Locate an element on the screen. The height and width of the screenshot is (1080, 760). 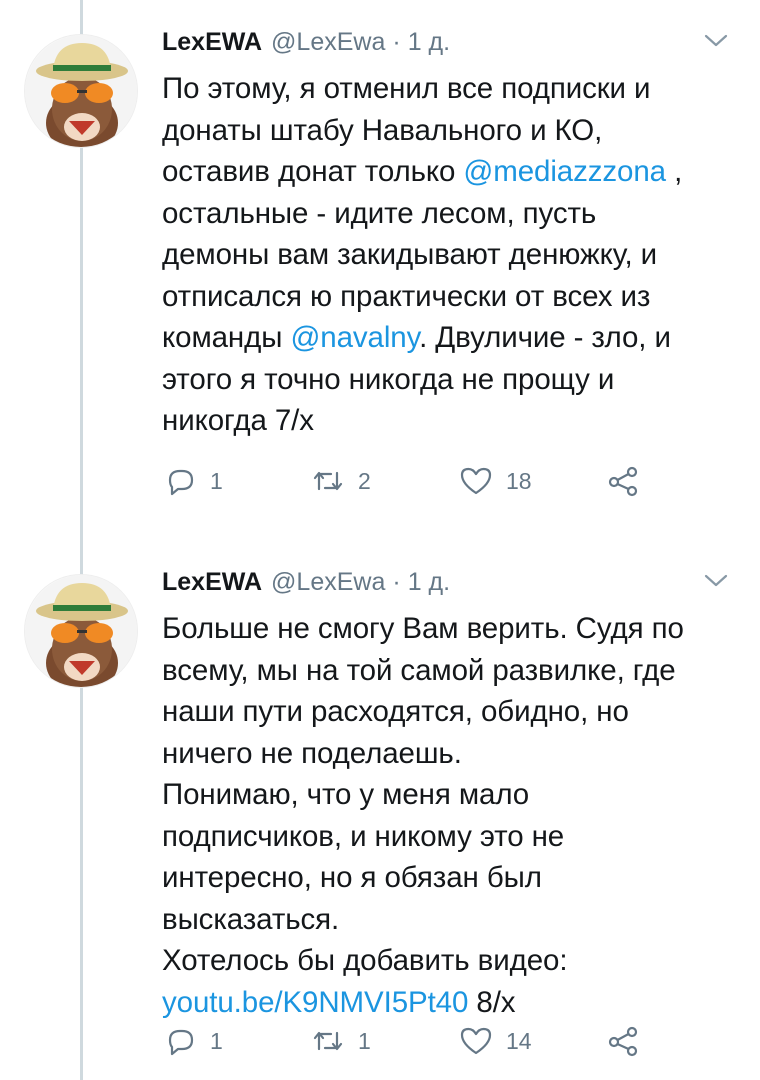
tweet-text-line: интересно, но я обязан был is located at coordinates (352, 877).